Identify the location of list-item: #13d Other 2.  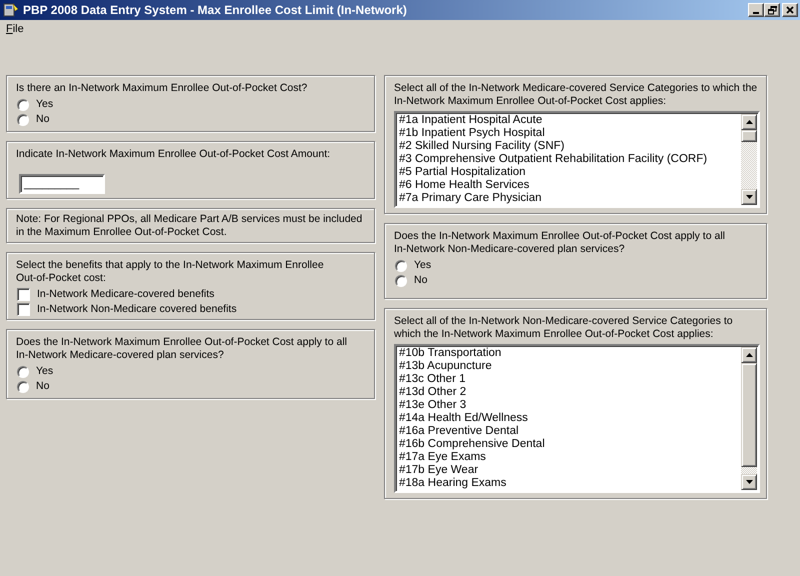
(433, 392).